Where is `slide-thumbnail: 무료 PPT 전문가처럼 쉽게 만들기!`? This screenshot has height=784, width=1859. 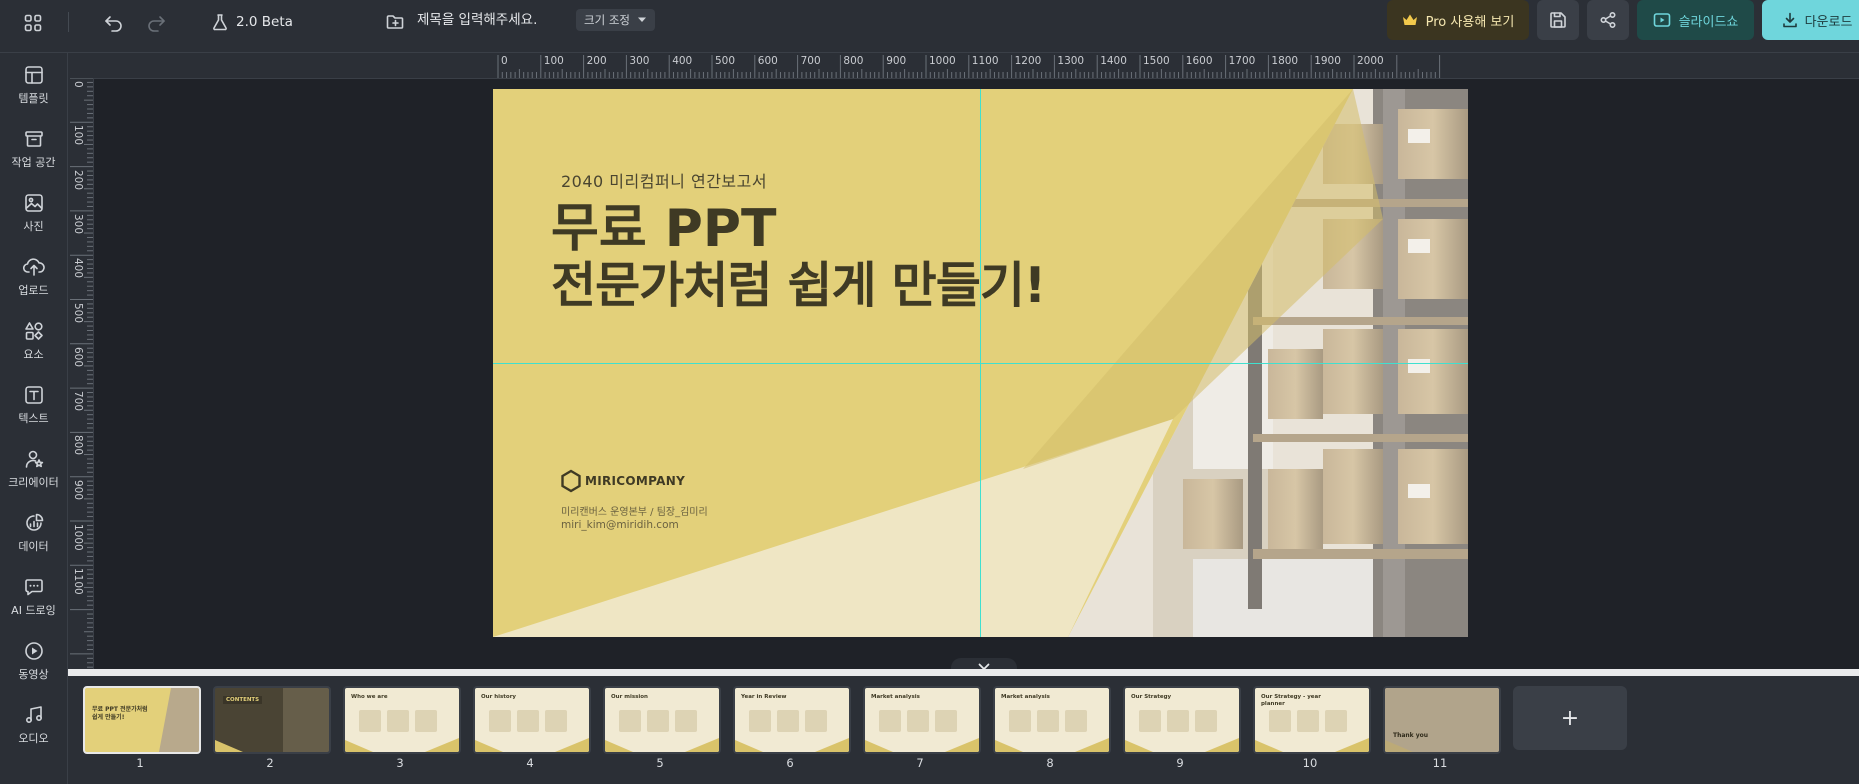
slide-thumbnail: 무료 PPT 전문가처럼 쉽게 만들기! is located at coordinates (142, 720).